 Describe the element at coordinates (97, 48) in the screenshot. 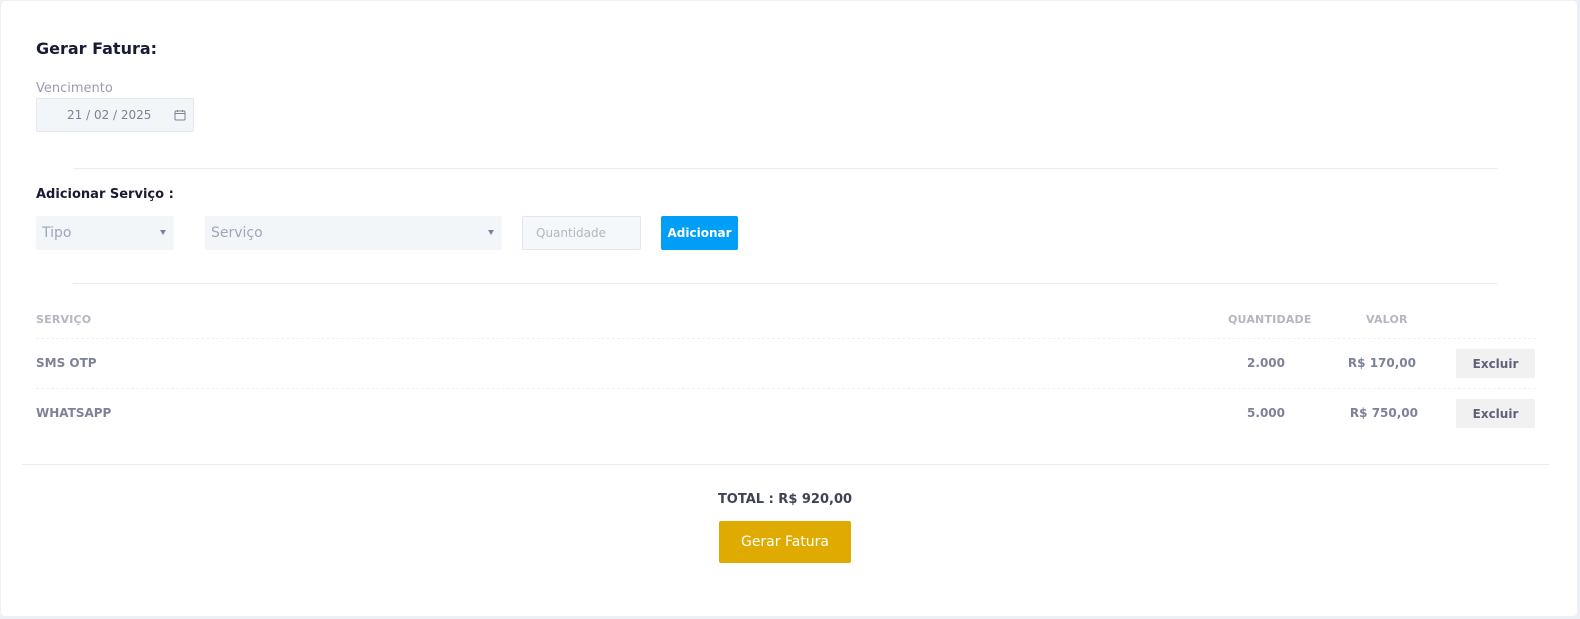

I see `page-title: Gerar Fatura:` at that location.